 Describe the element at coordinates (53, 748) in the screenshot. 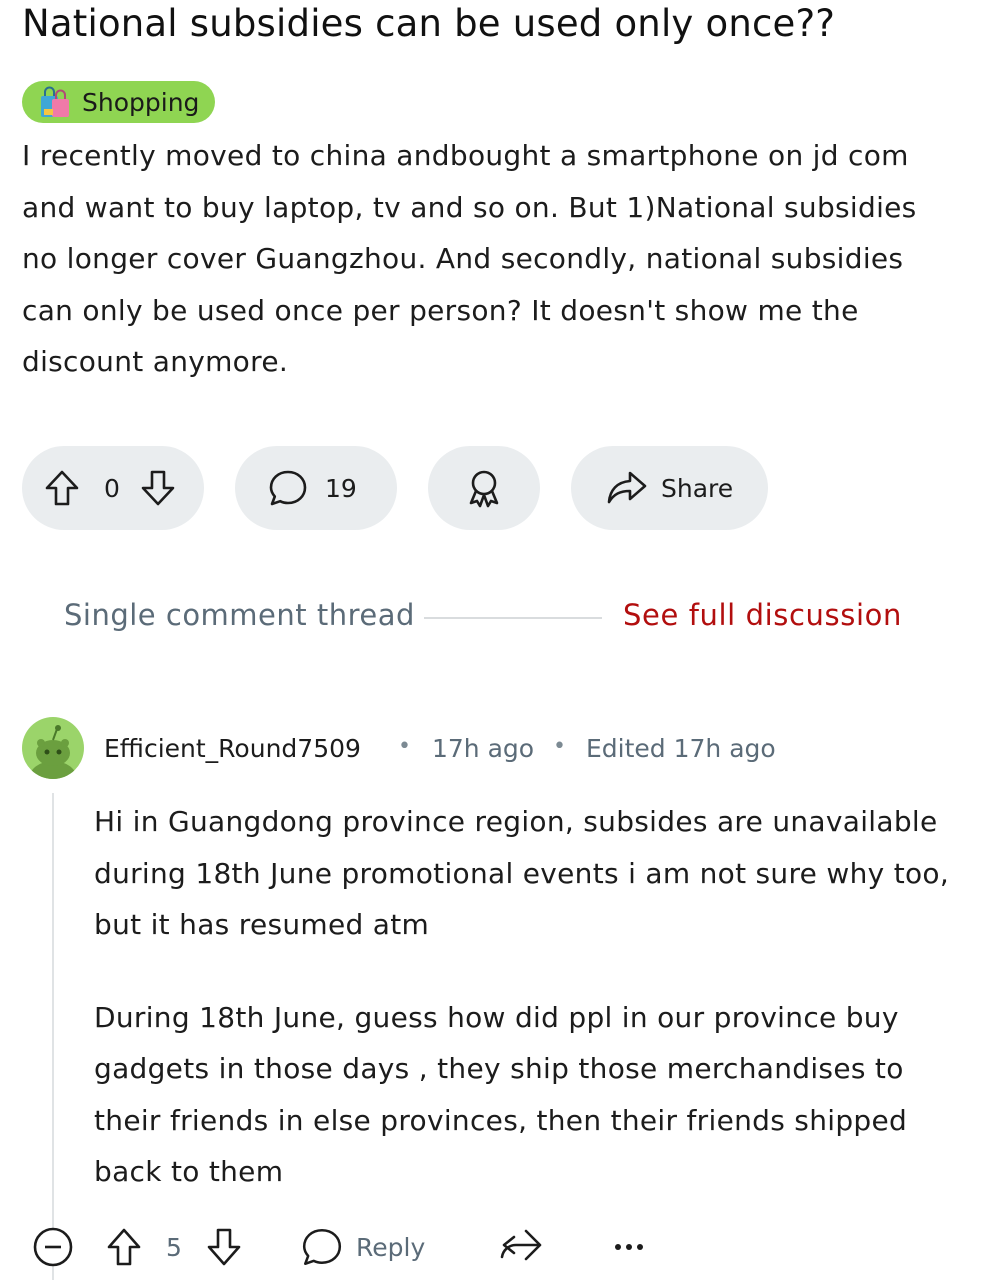

I see `avatar` at that location.